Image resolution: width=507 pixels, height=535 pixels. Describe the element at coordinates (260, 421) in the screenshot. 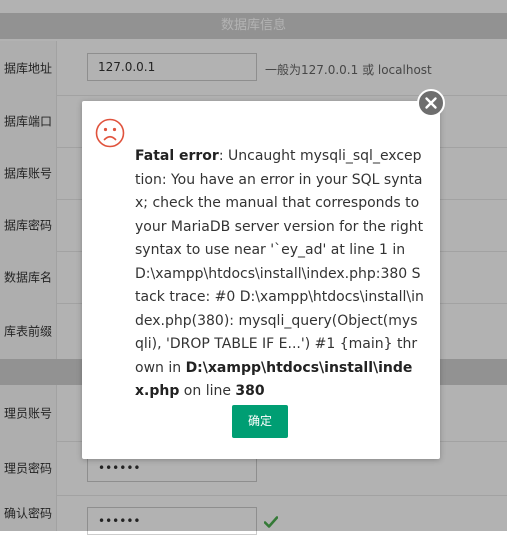

I see `confirm-button: 确定` at that location.